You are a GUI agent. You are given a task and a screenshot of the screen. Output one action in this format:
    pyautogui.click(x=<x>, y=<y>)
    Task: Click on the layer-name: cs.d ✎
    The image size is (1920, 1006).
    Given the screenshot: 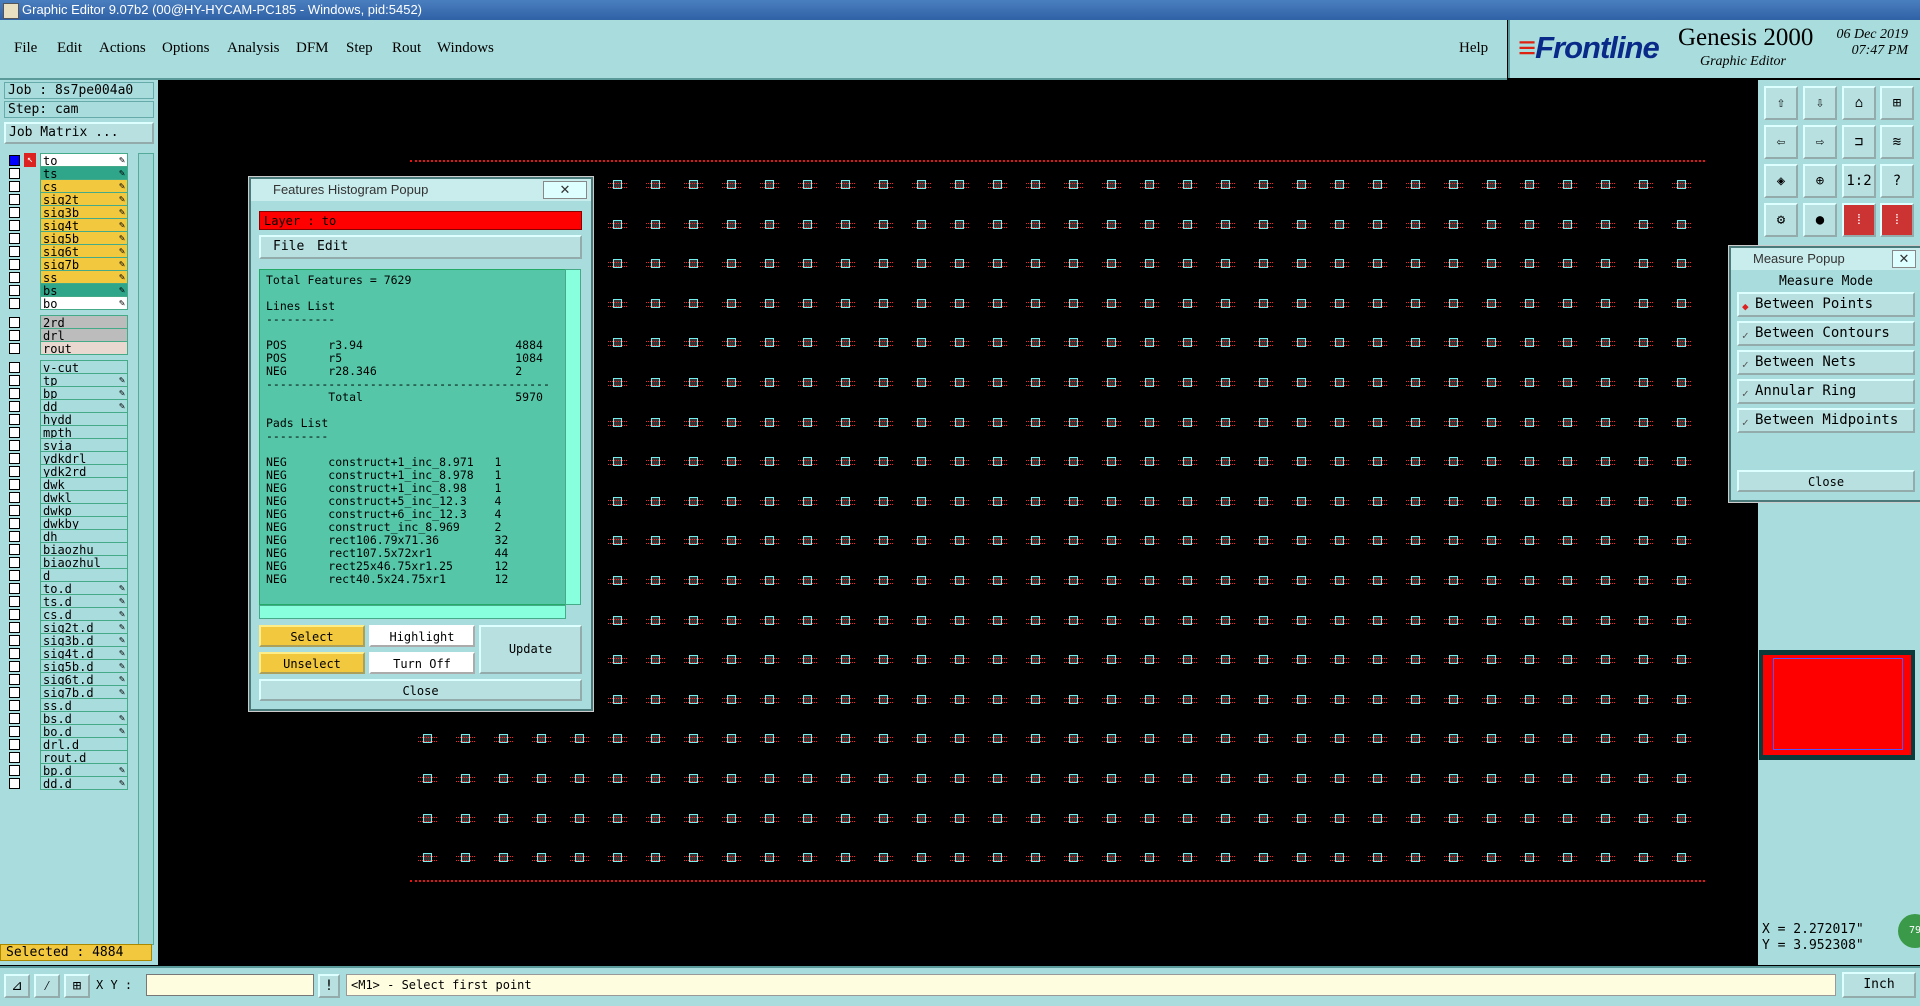 What is the action you would take?
    pyautogui.click(x=84, y=614)
    